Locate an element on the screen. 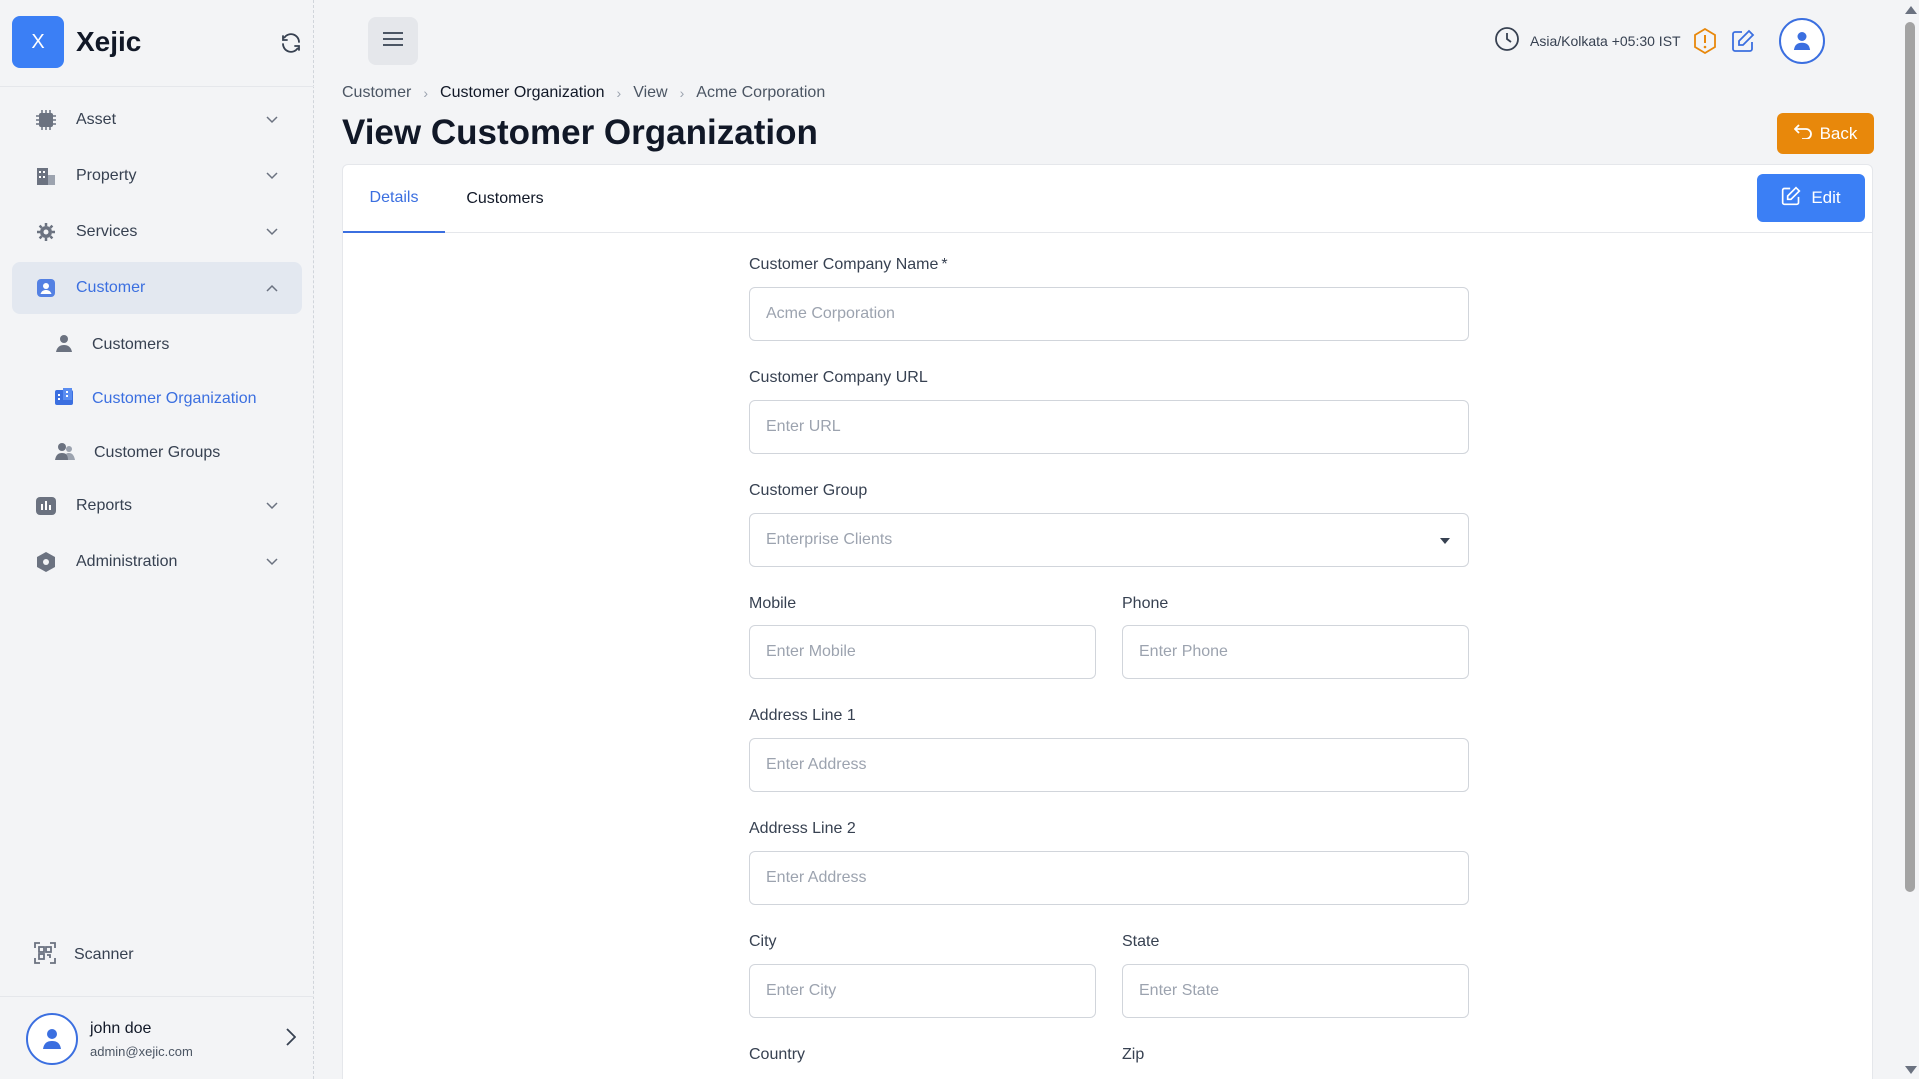 This screenshot has width=1919, height=1079. sidebar-item-customers: Customers is located at coordinates (167, 345).